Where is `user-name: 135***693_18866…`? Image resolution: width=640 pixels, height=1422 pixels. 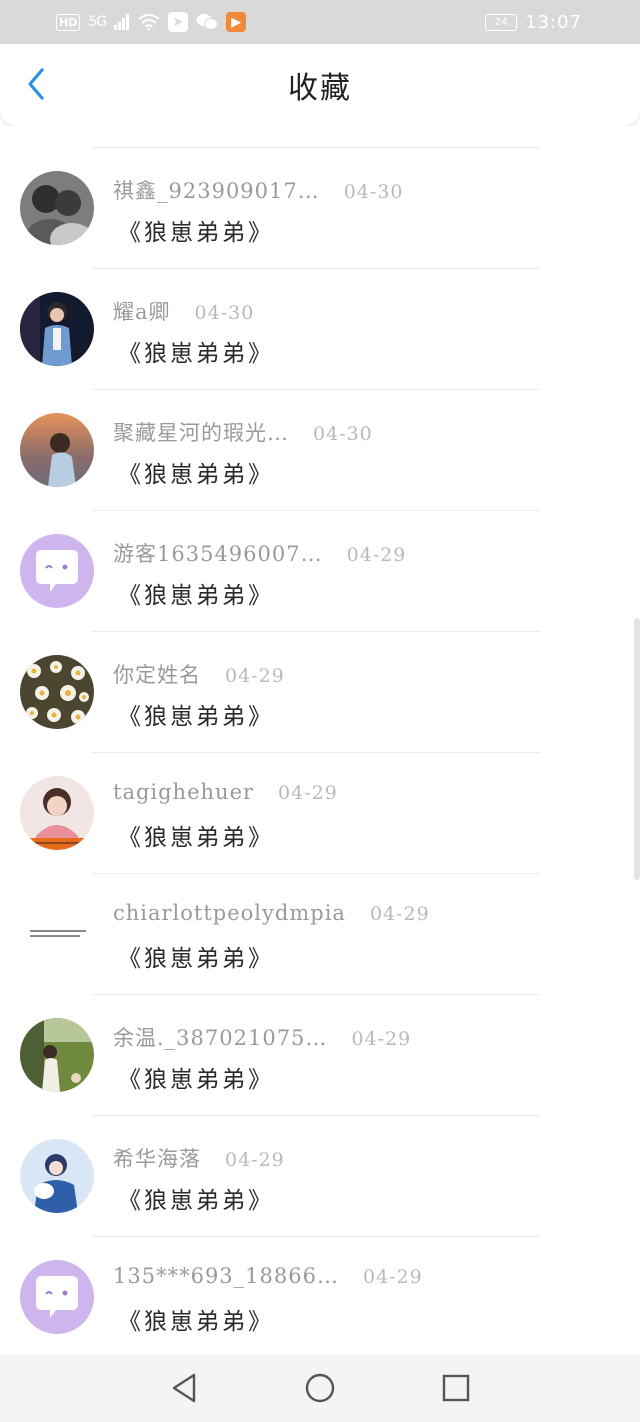 user-name: 135***693_18866… is located at coordinates (226, 1276).